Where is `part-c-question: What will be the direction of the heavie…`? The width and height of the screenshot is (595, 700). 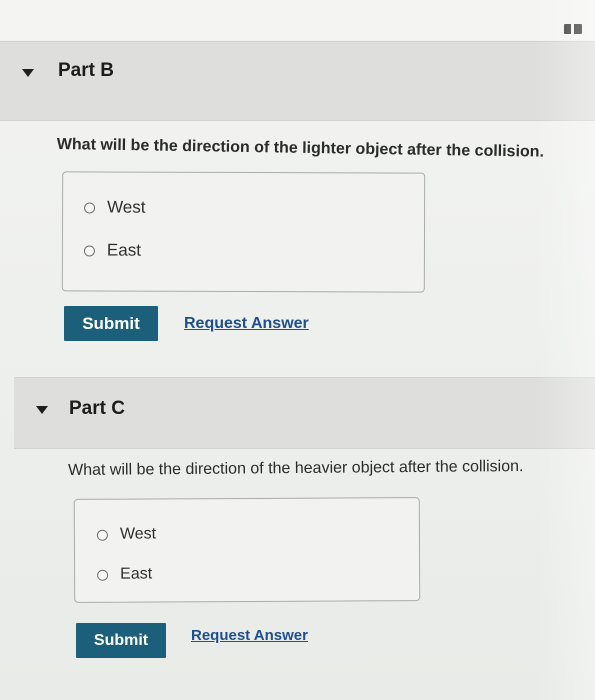
part-c-question: What will be the direction of the heavie… is located at coordinates (296, 468).